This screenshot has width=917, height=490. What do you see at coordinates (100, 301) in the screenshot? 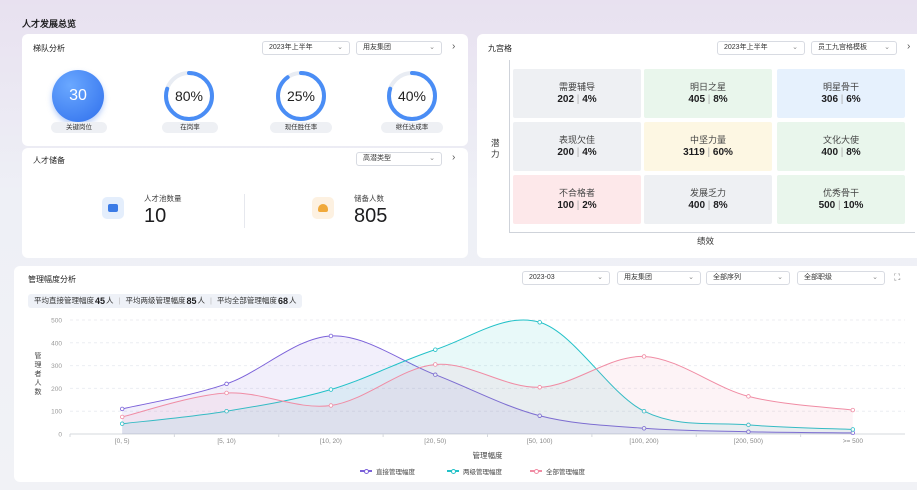
I see `summary-direct-value: 45` at bounding box center [100, 301].